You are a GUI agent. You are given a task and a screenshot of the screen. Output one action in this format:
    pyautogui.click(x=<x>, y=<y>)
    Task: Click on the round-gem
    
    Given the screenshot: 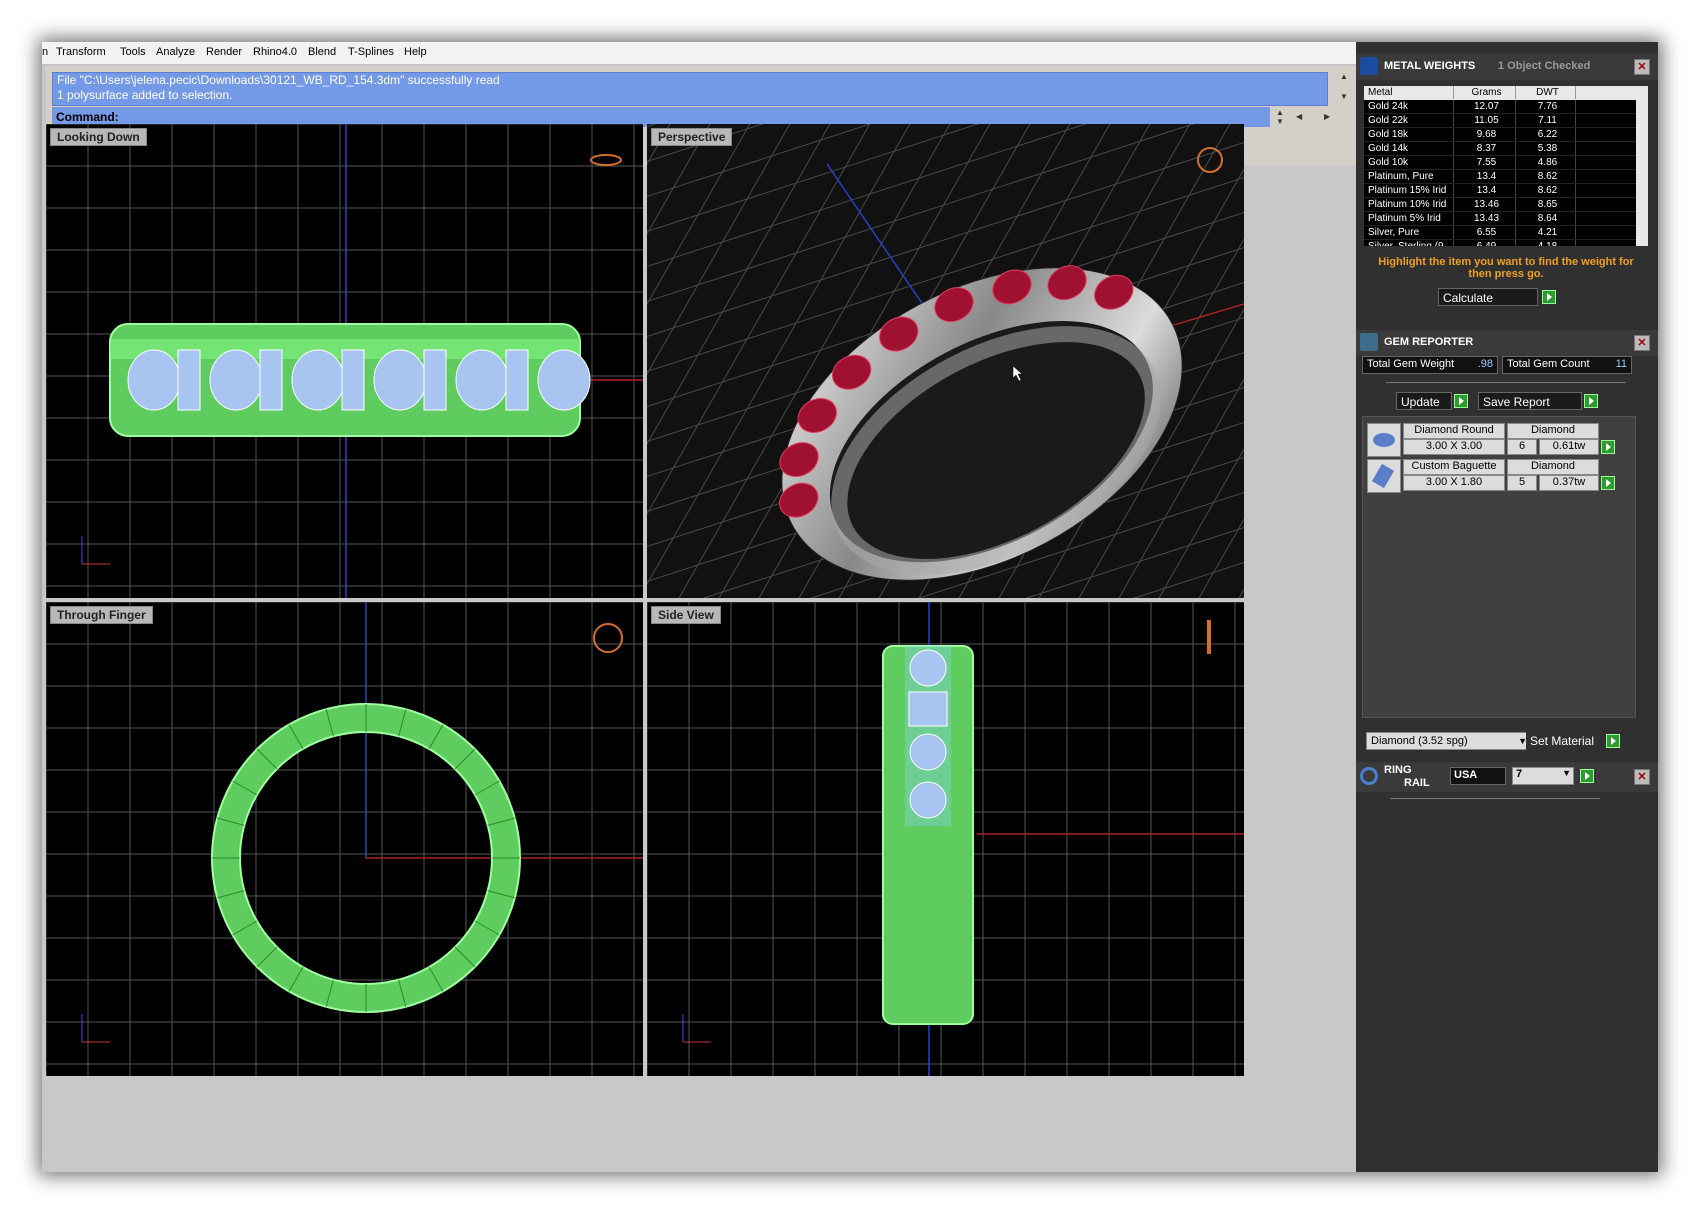 What is the action you would take?
    pyautogui.click(x=400, y=380)
    